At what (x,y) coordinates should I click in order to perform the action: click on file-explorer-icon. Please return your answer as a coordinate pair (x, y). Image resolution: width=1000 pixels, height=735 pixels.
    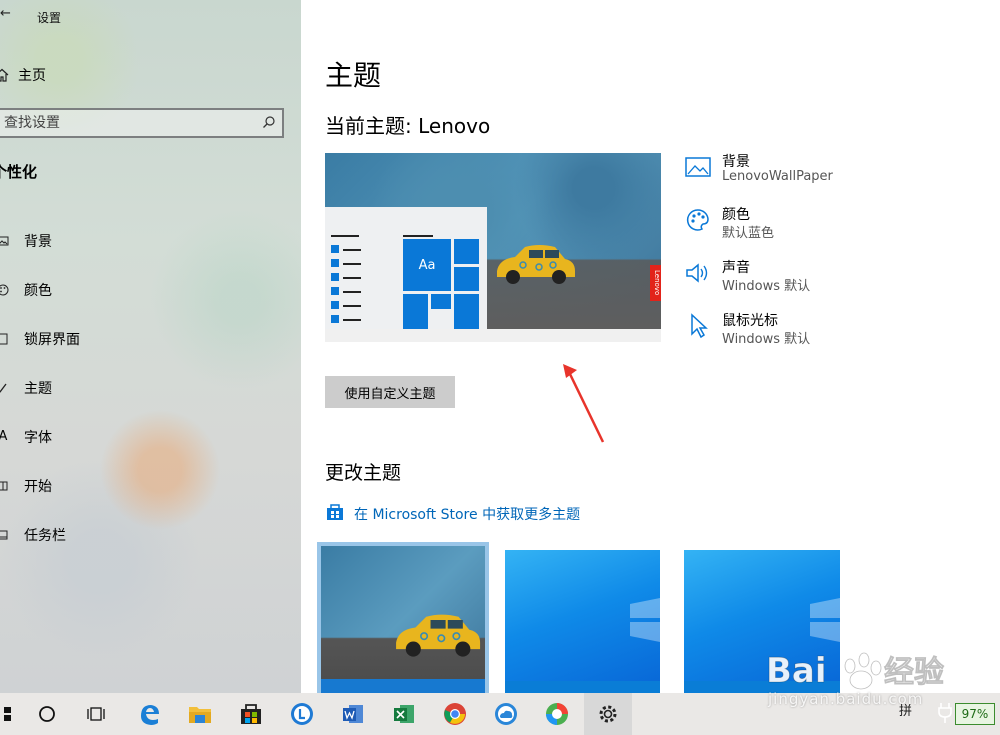
    Looking at the image, I should click on (200, 714).